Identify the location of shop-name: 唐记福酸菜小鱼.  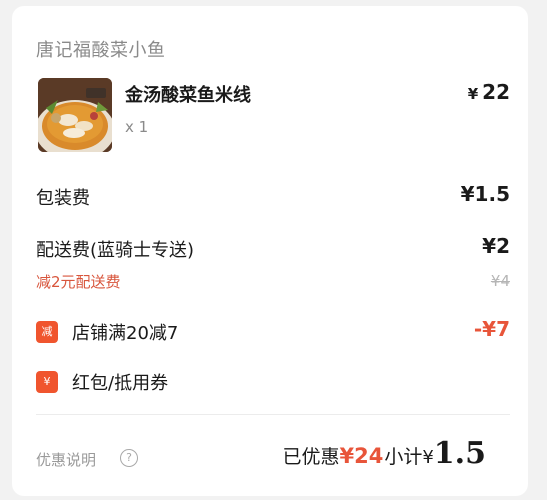
(101, 49).